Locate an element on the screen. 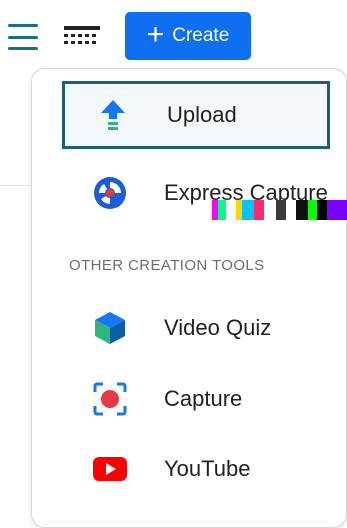 This screenshot has width=347, height=528. create-button: + Create is located at coordinates (188, 36).